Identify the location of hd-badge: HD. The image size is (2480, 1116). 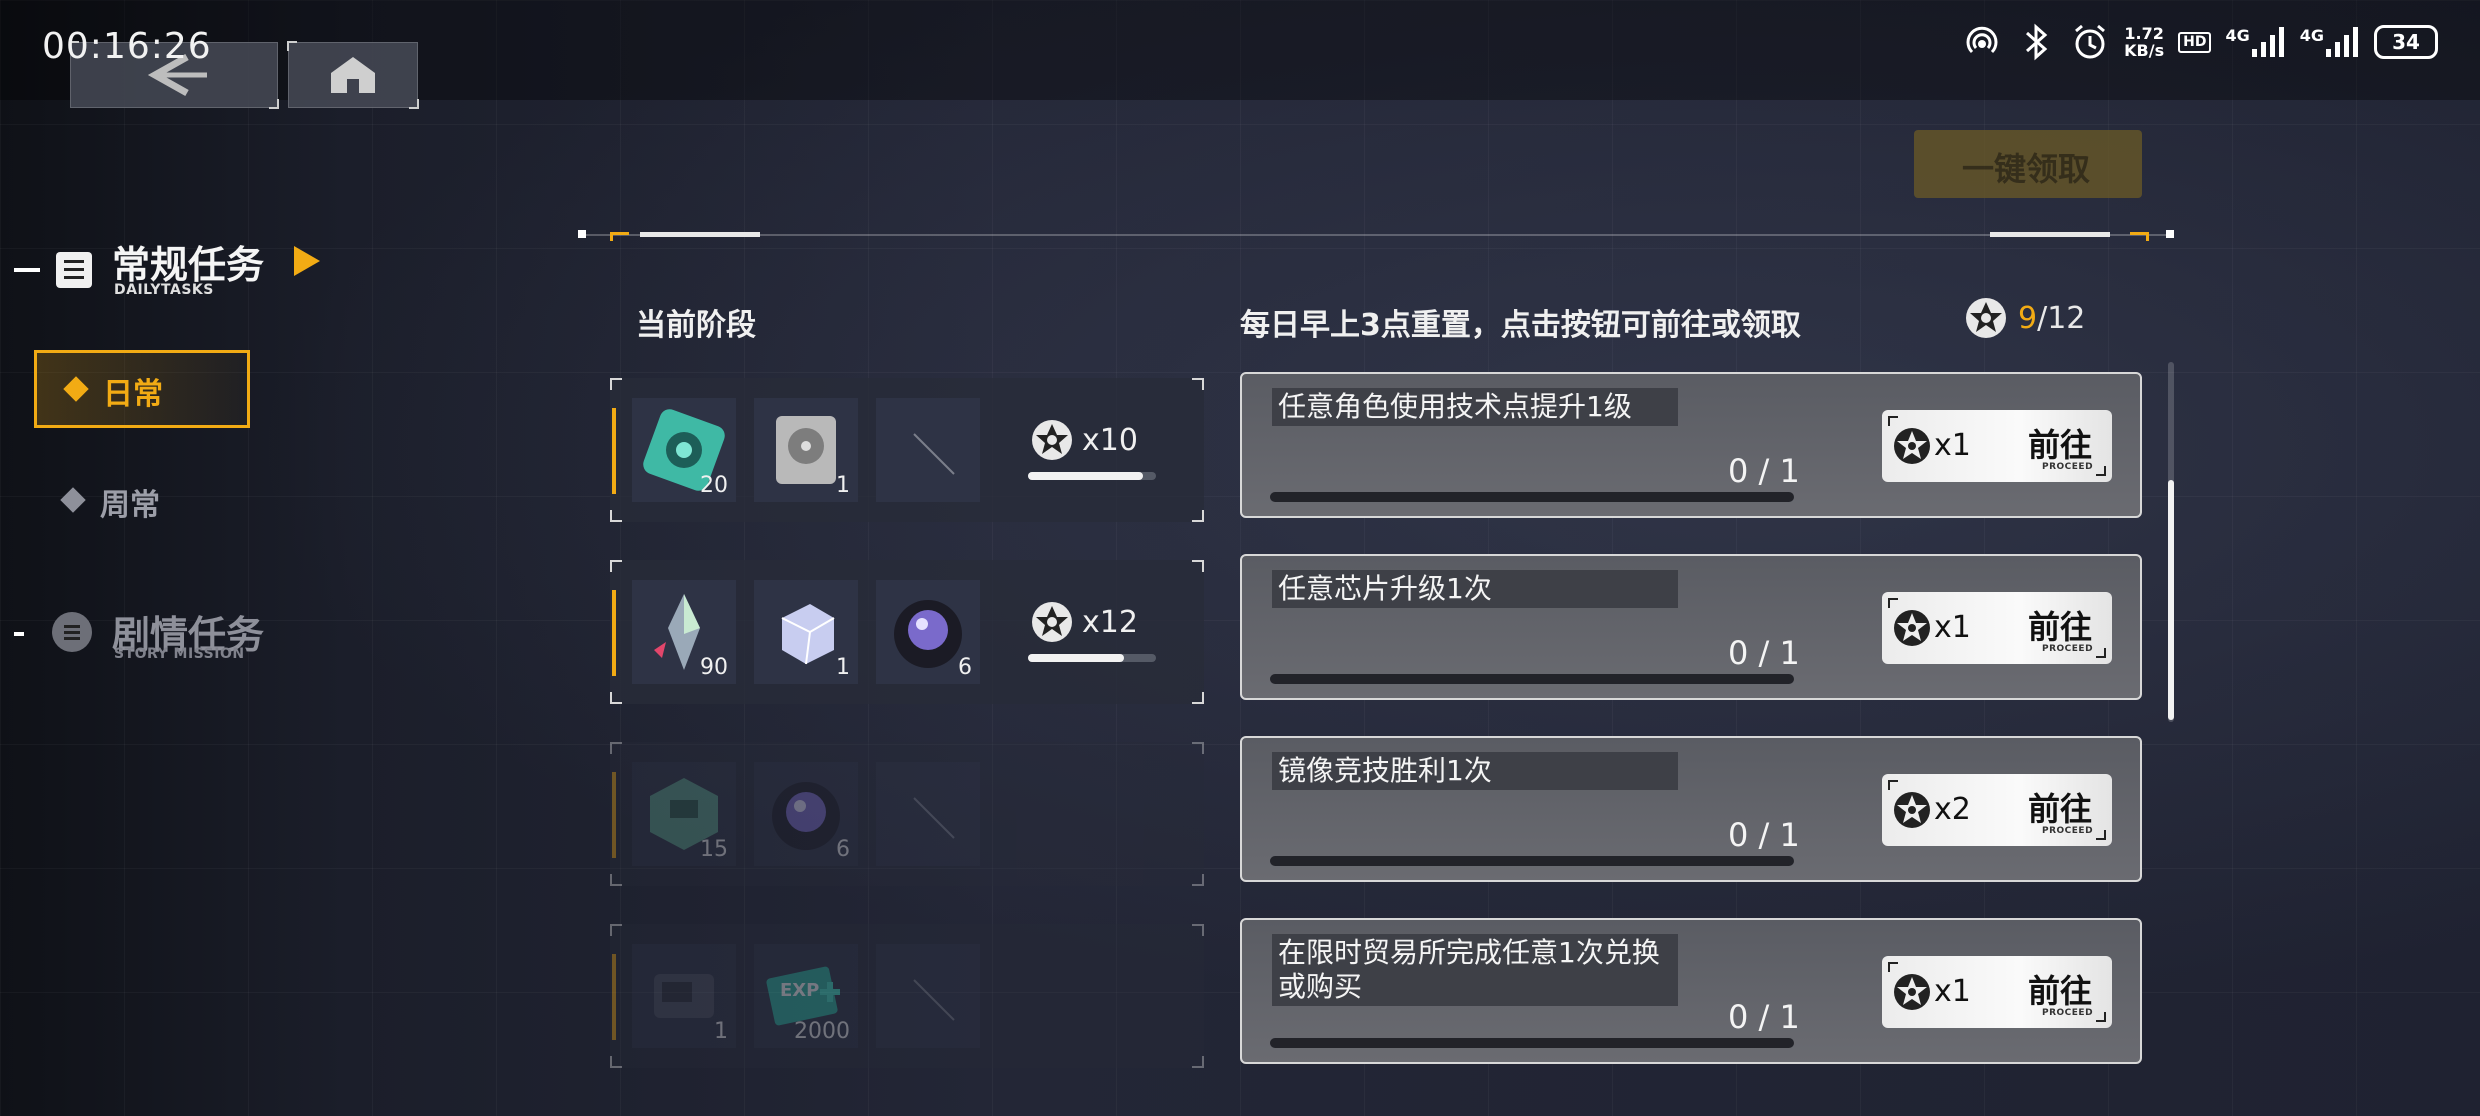
(2195, 42).